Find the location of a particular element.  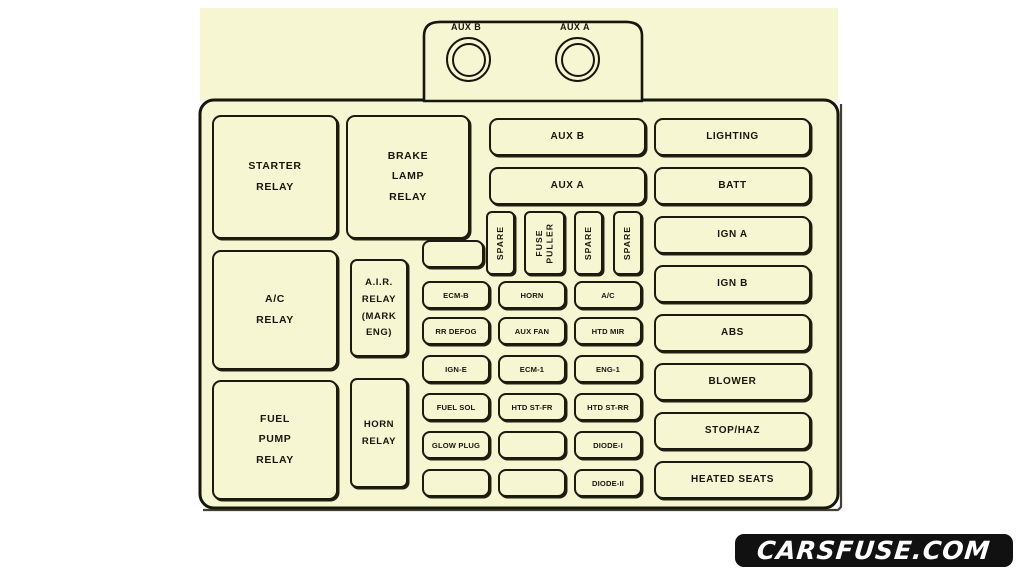

fuse-abs-label: ABS is located at coordinates (732, 332).